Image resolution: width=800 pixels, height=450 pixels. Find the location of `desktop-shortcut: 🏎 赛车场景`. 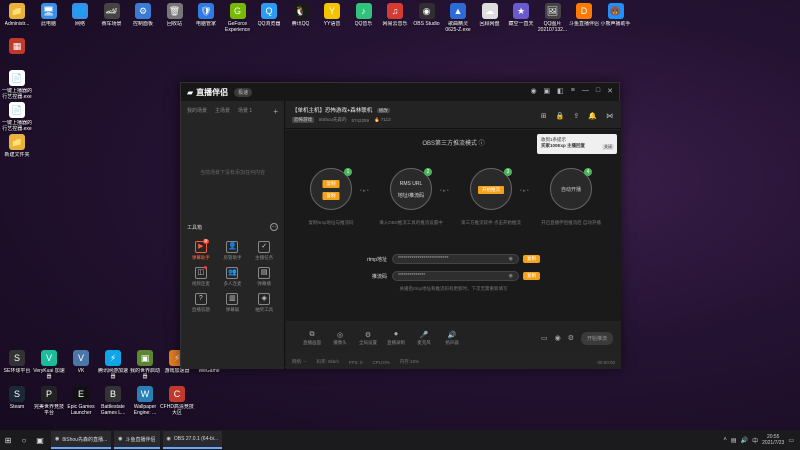

desktop-shortcut: 🏎 赛车场景 is located at coordinates (112, 15).